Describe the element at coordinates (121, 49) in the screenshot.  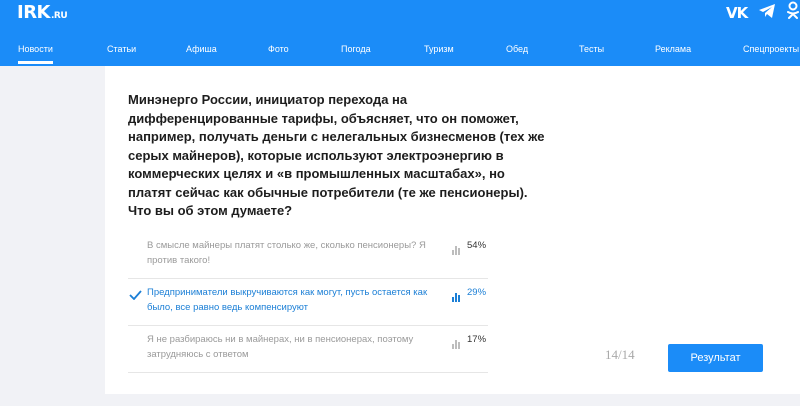
I see `nav-item-articles: Статьи` at that location.